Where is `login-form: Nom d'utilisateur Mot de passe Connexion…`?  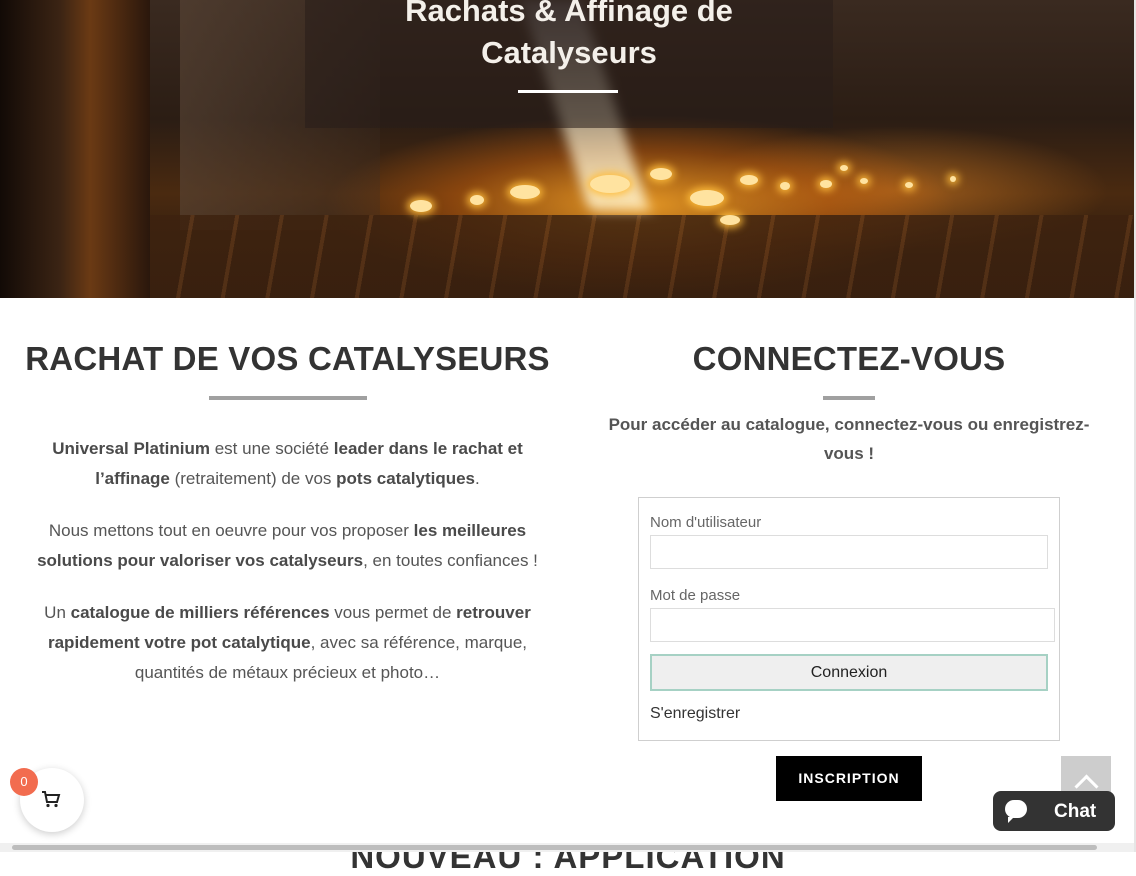 login-form: Nom d'utilisateur Mot de passe Connexion… is located at coordinates (849, 619).